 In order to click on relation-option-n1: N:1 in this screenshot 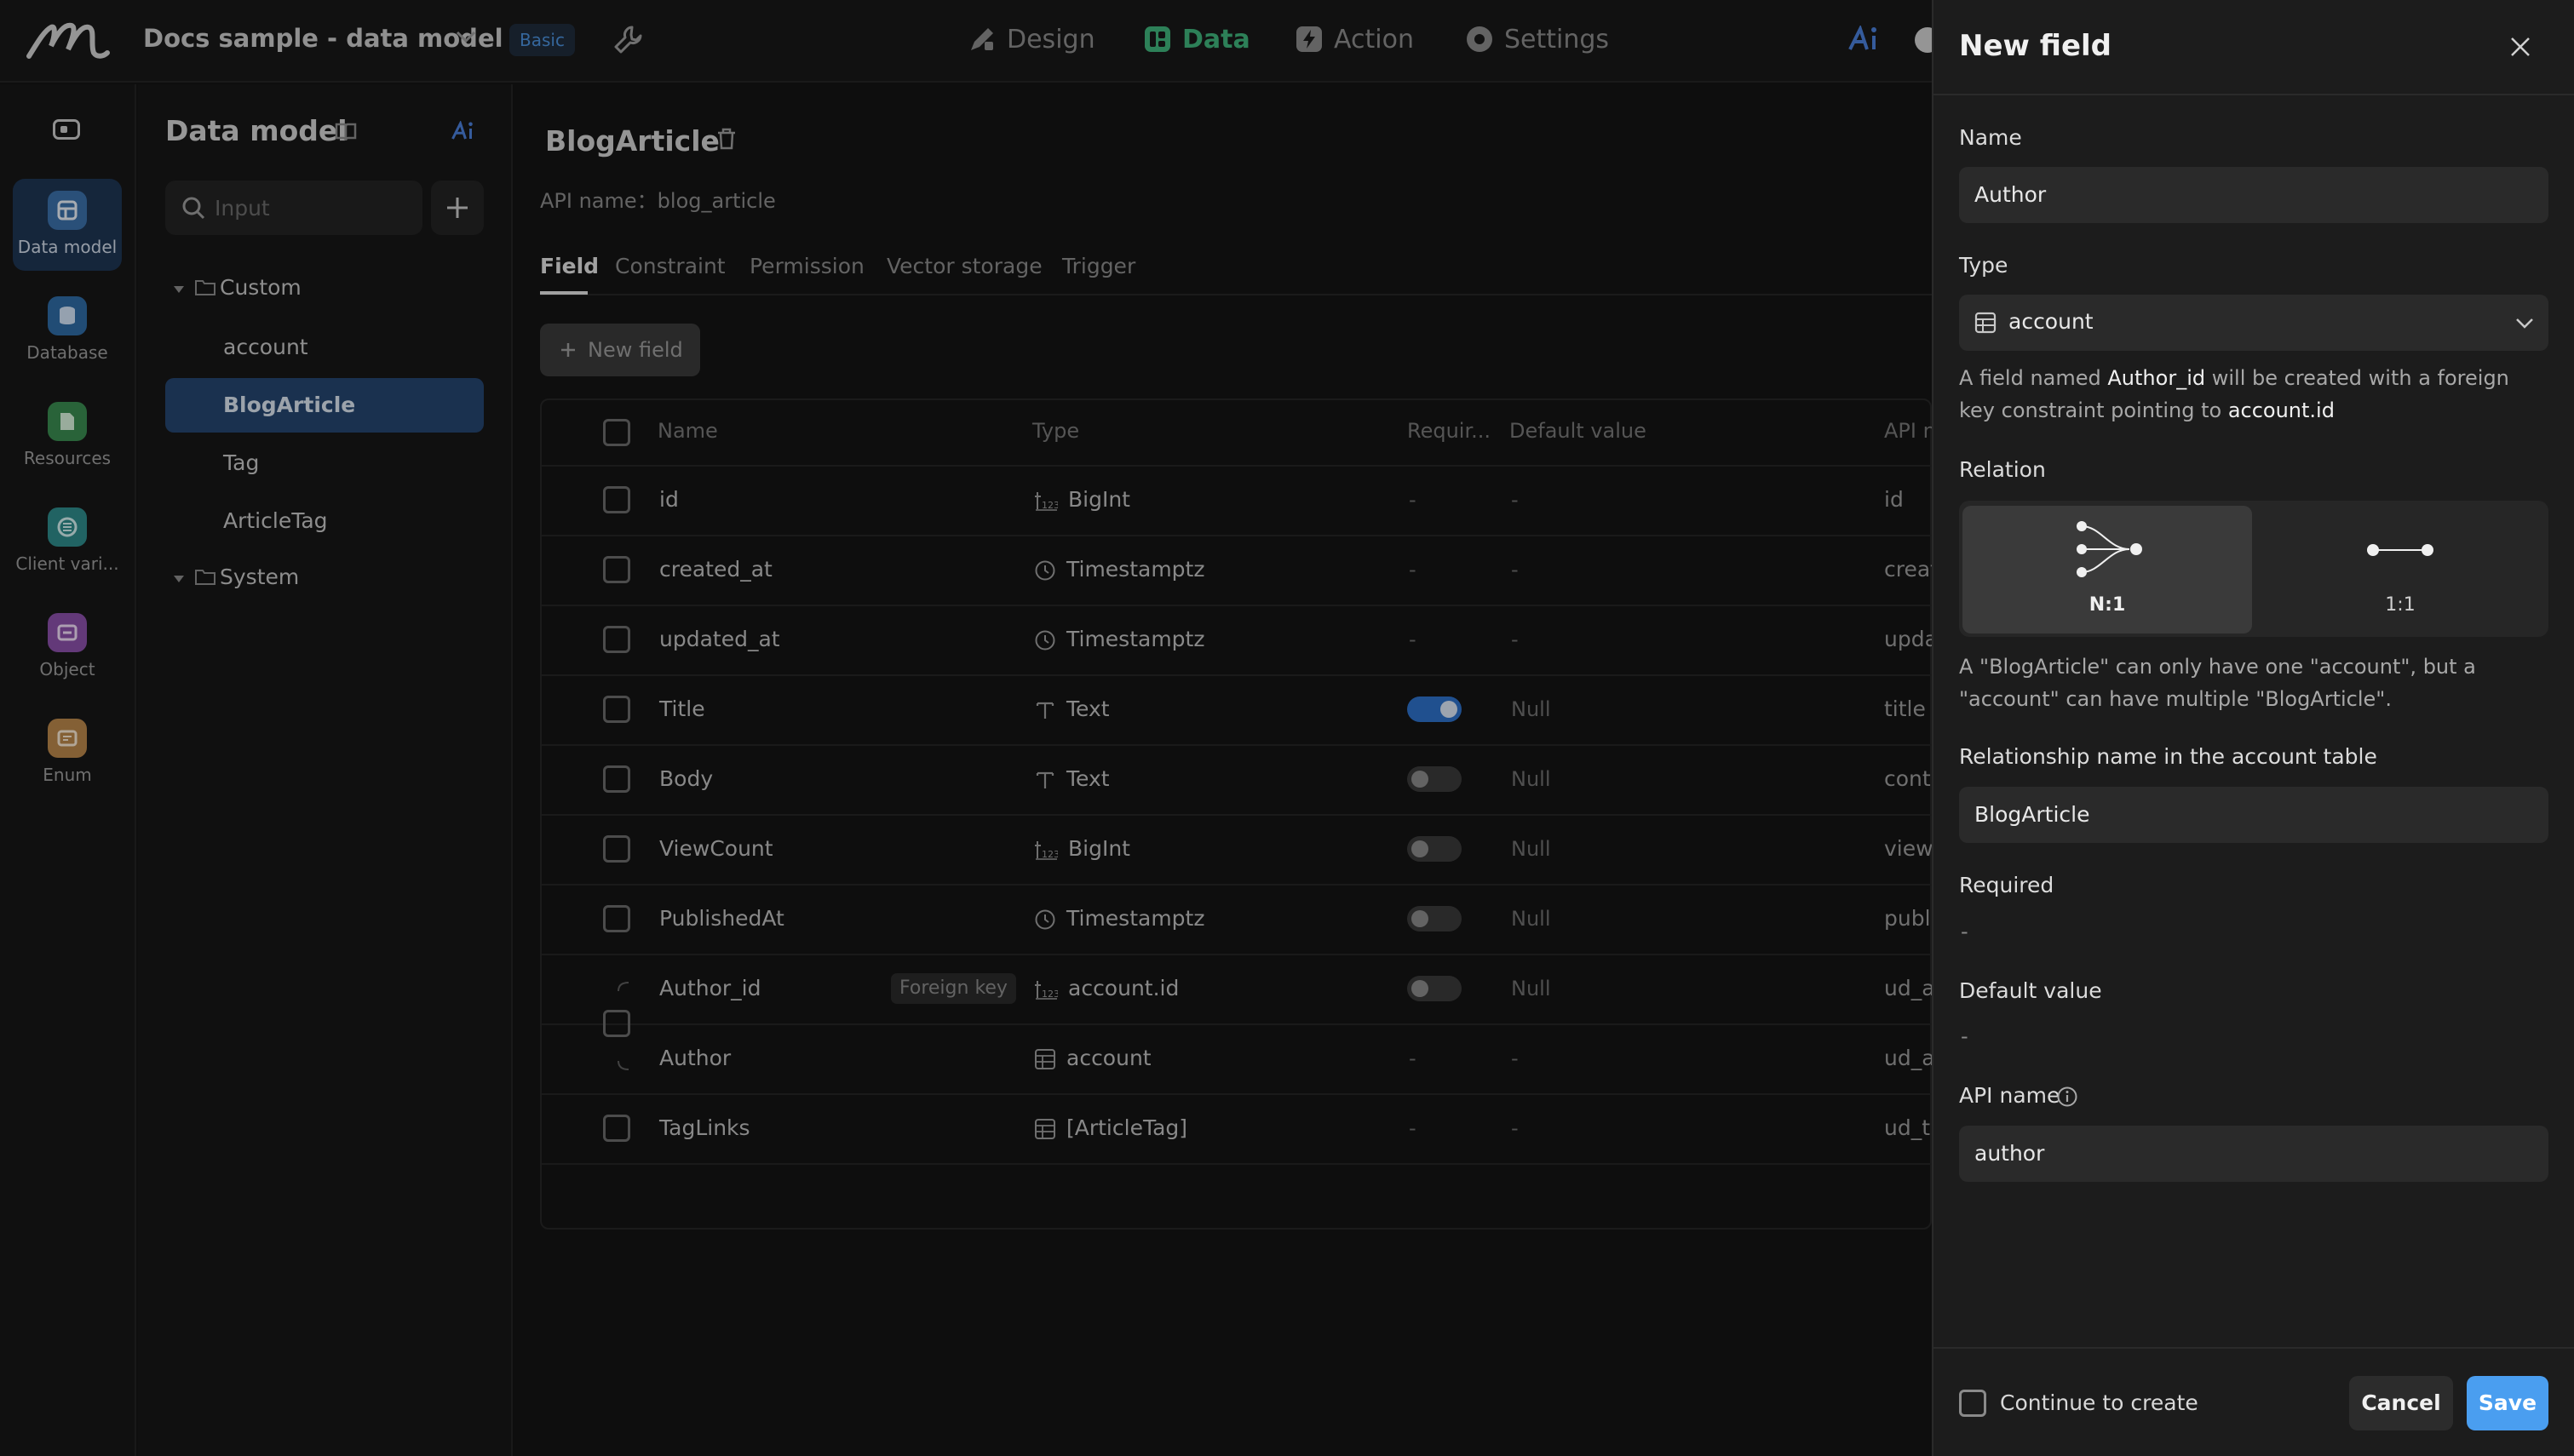, I will do `click(2107, 569)`.